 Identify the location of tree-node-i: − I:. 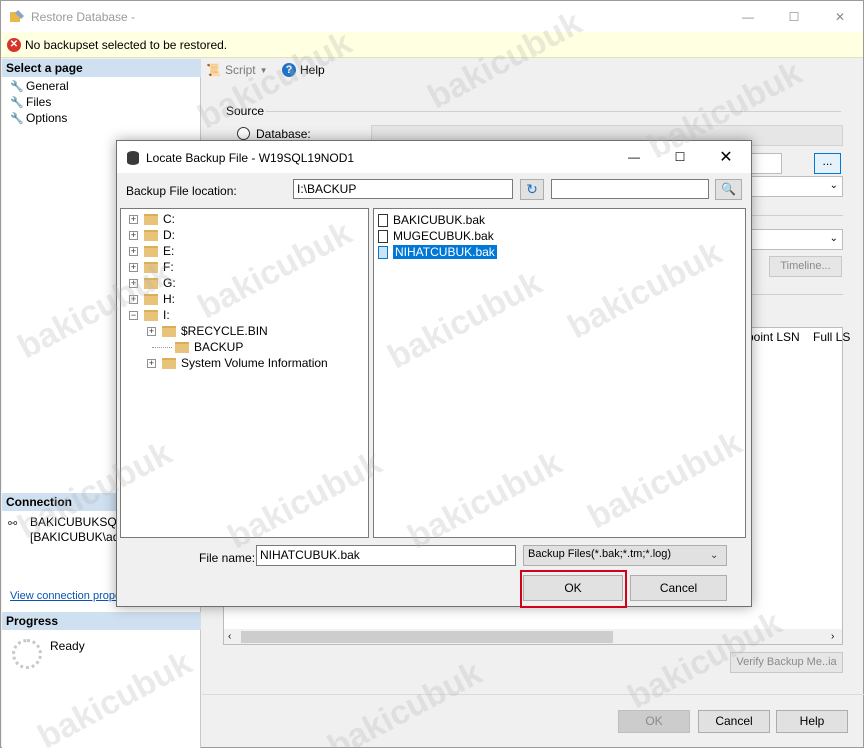
(149, 315).